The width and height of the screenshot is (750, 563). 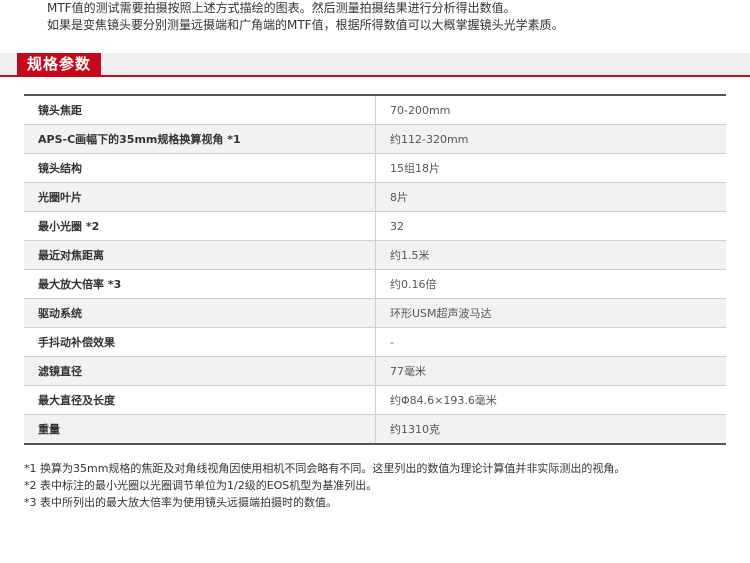 I want to click on spec-label: 最近对焦距离, so click(x=200, y=255).